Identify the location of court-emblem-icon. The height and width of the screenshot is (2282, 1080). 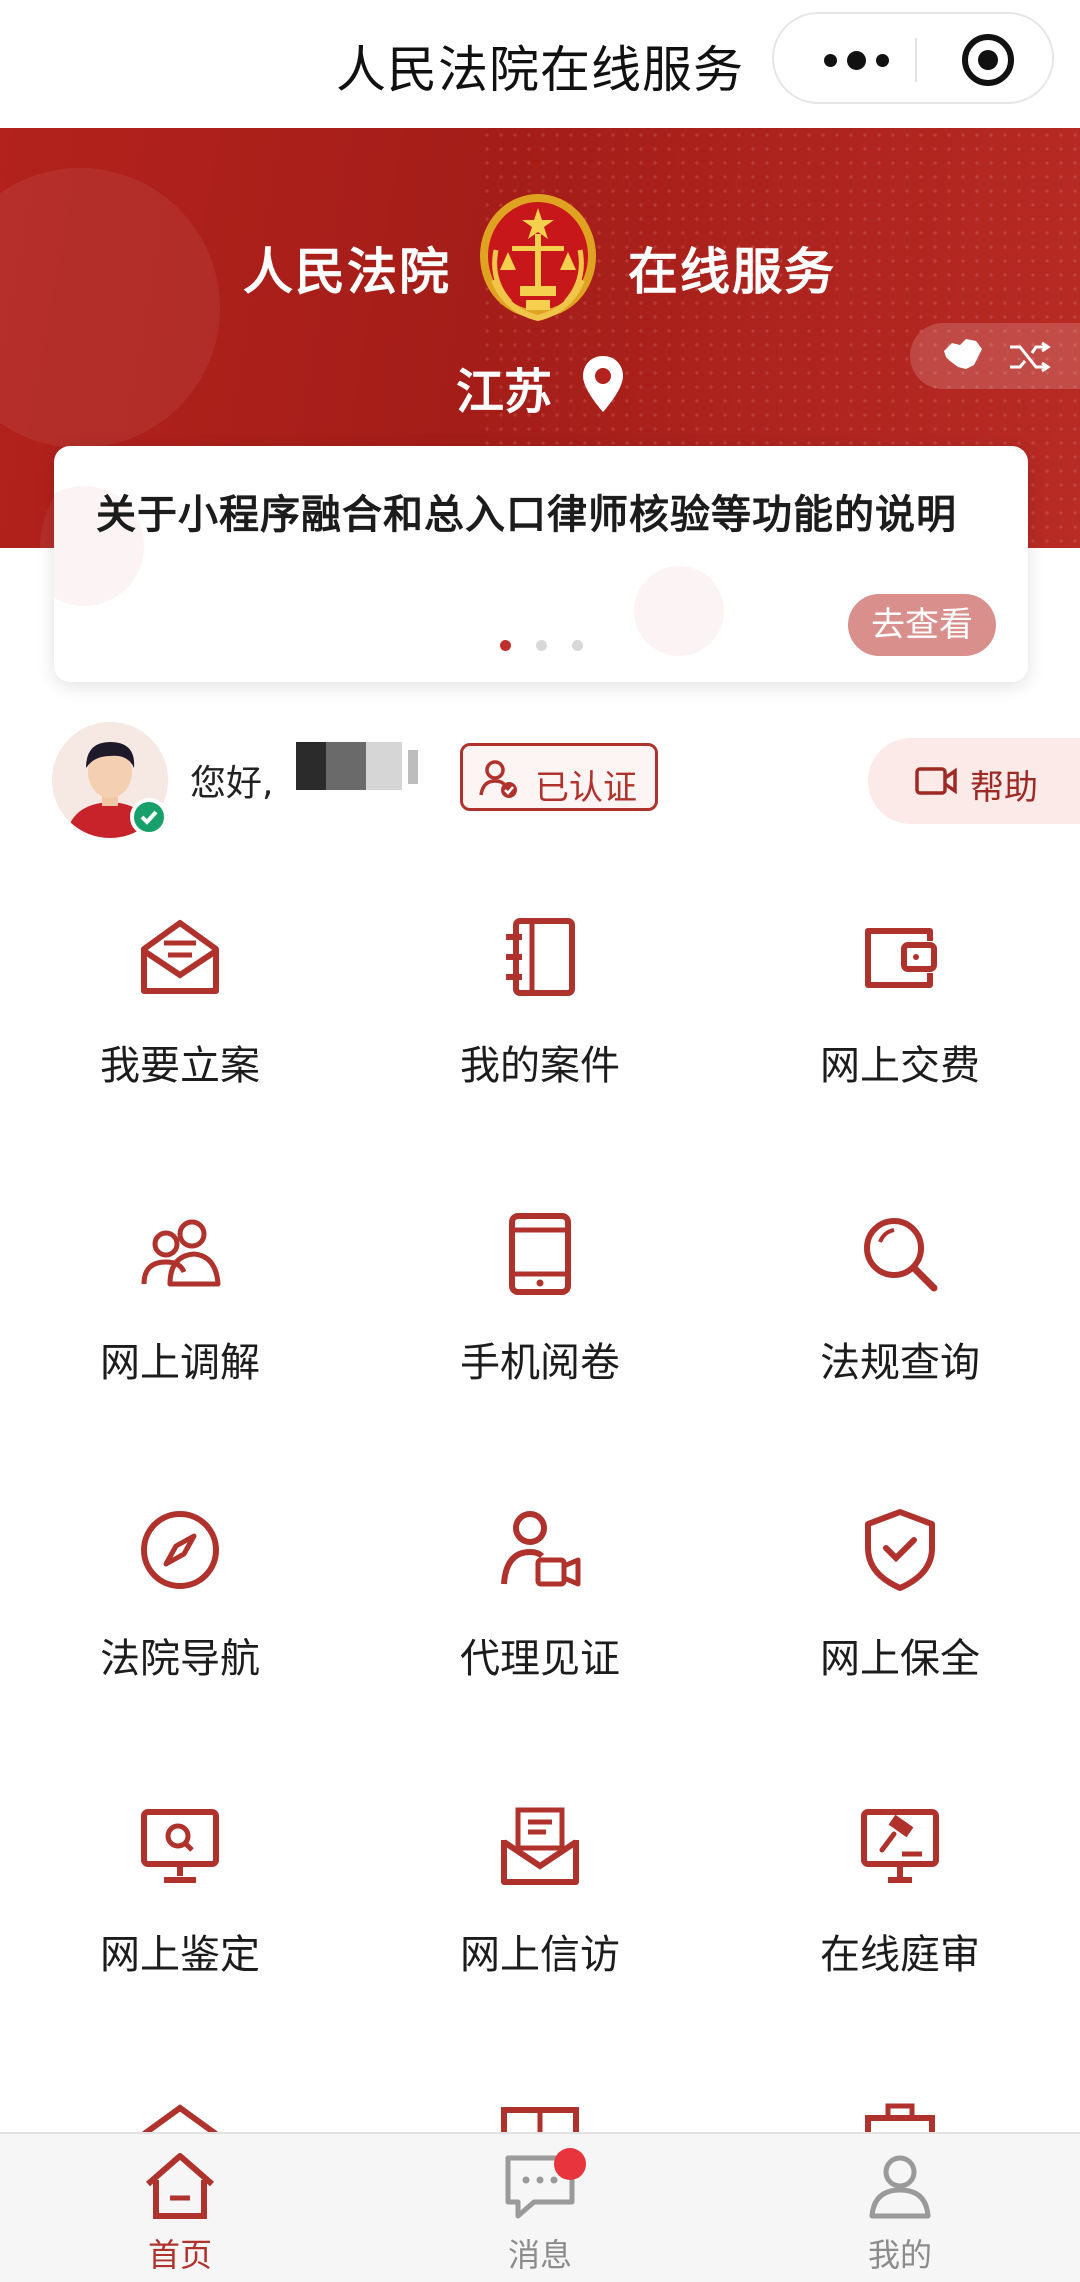
(538, 258).